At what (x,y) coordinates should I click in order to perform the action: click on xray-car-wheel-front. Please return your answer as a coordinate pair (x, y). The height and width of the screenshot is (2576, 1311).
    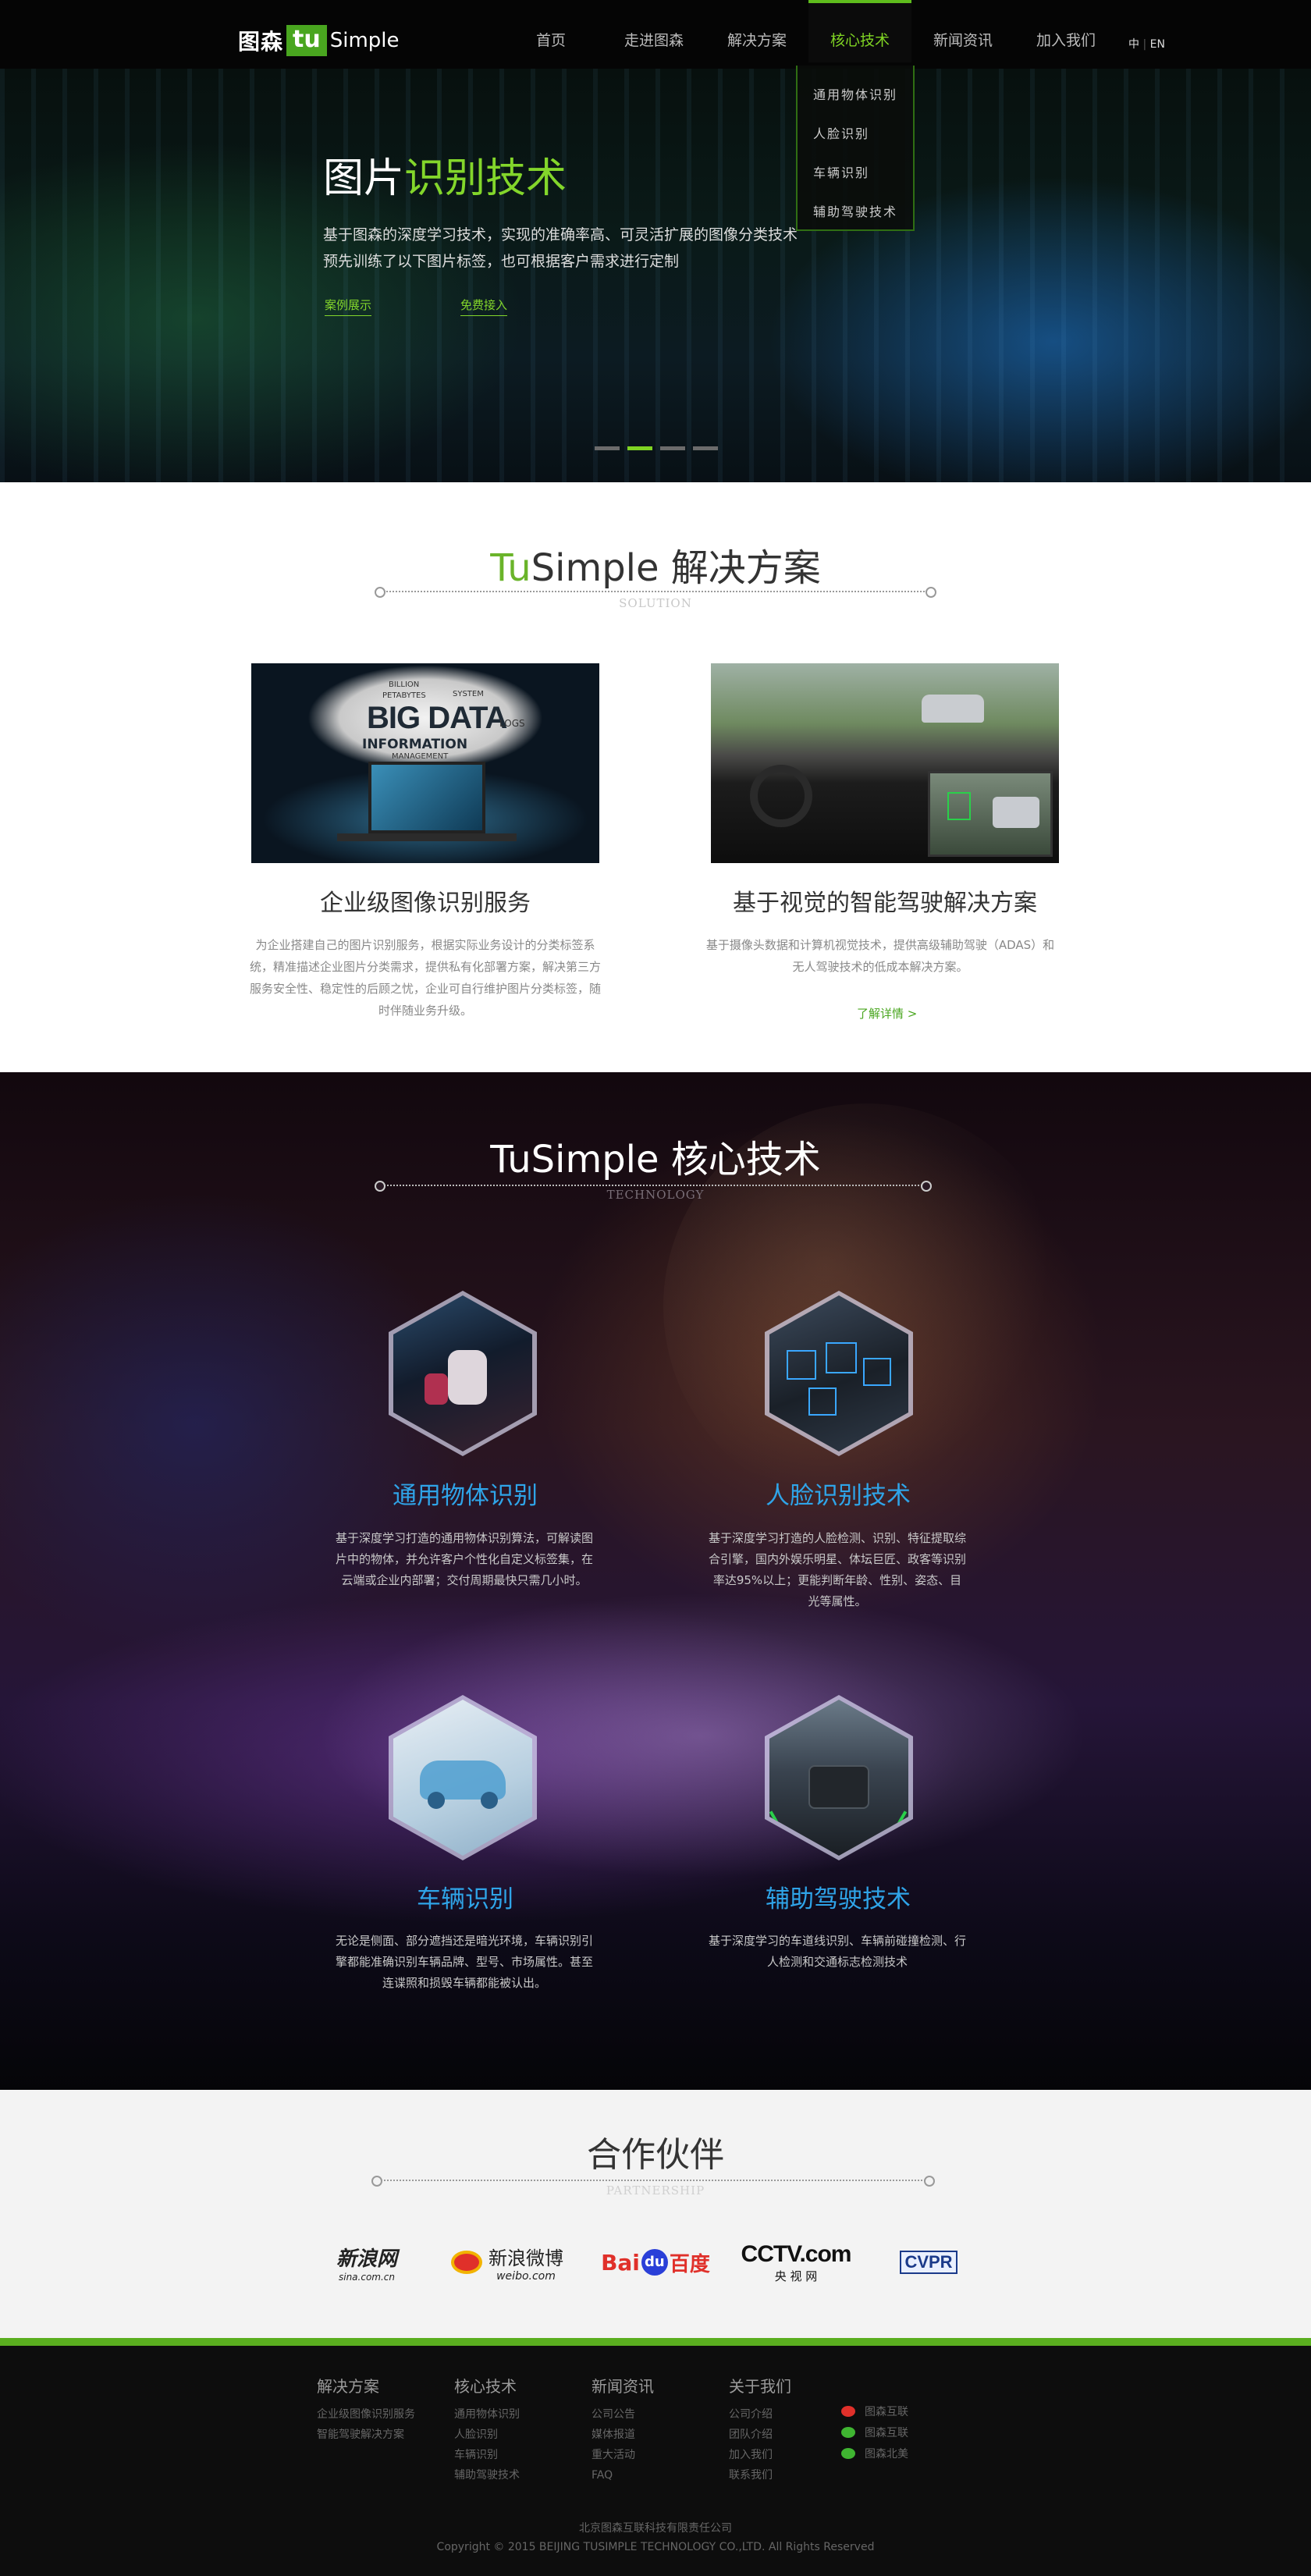
    Looking at the image, I should click on (436, 1801).